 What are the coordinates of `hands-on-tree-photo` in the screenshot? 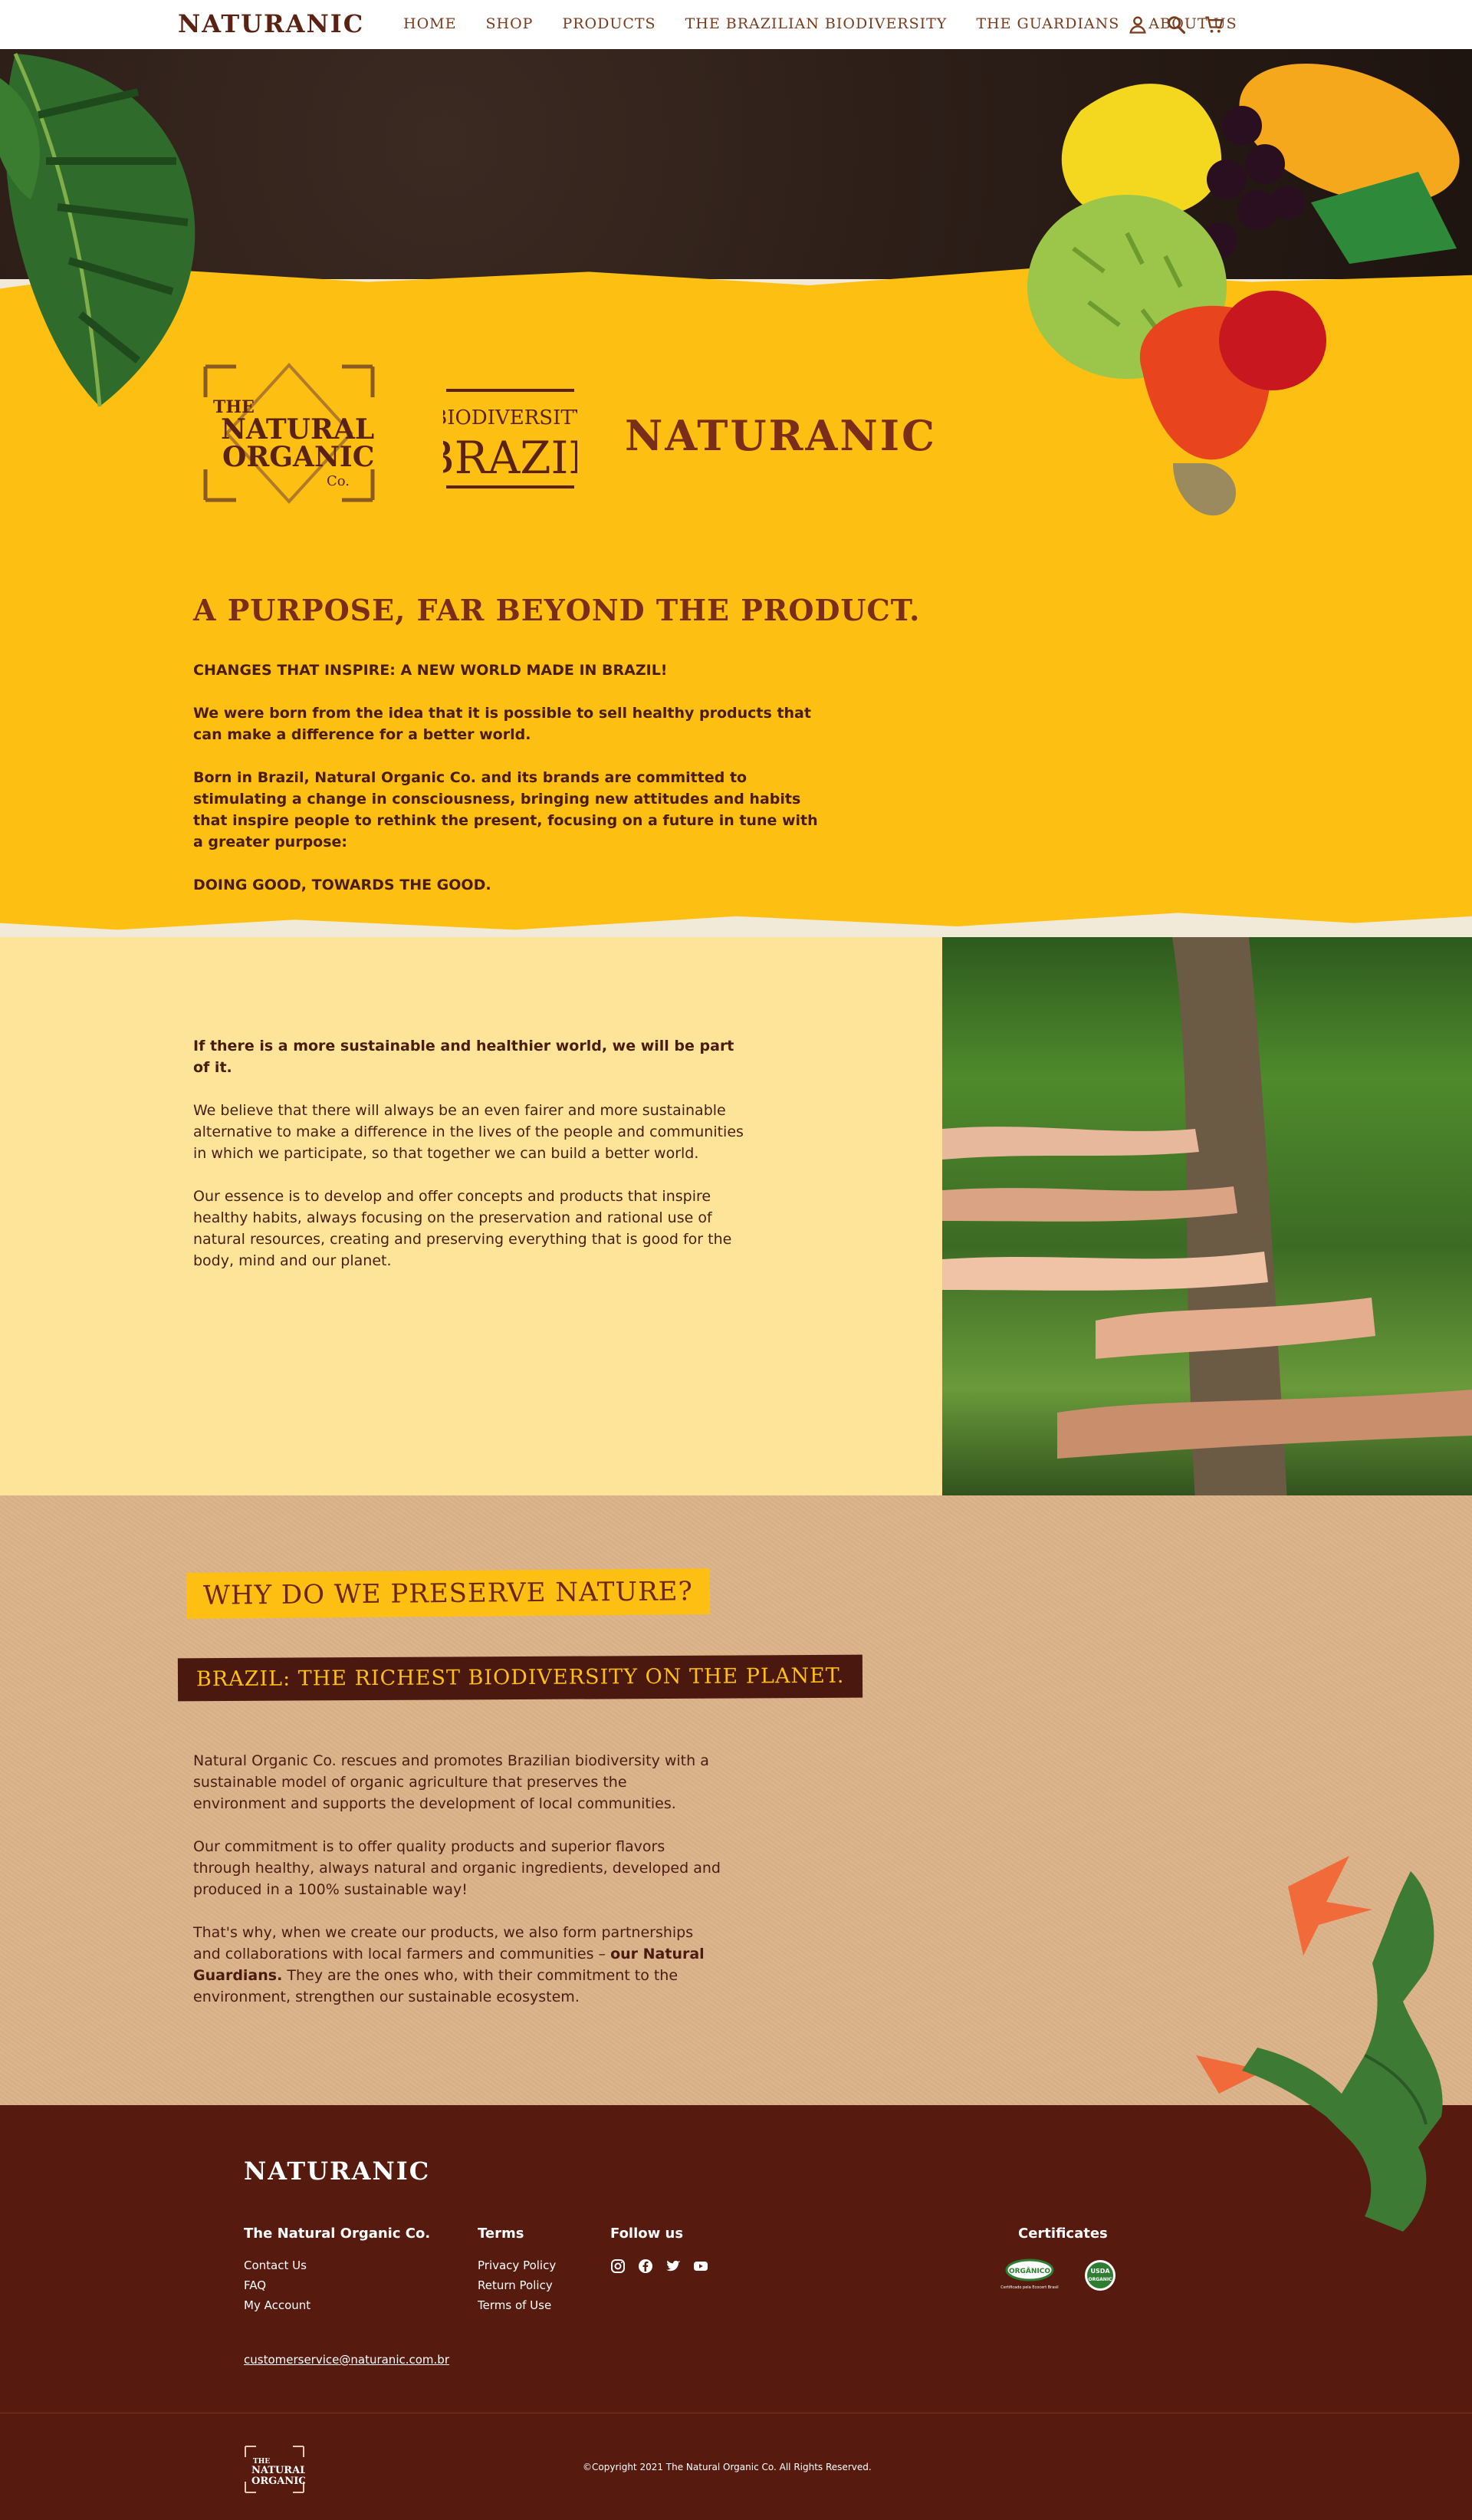 It's located at (1207, 1219).